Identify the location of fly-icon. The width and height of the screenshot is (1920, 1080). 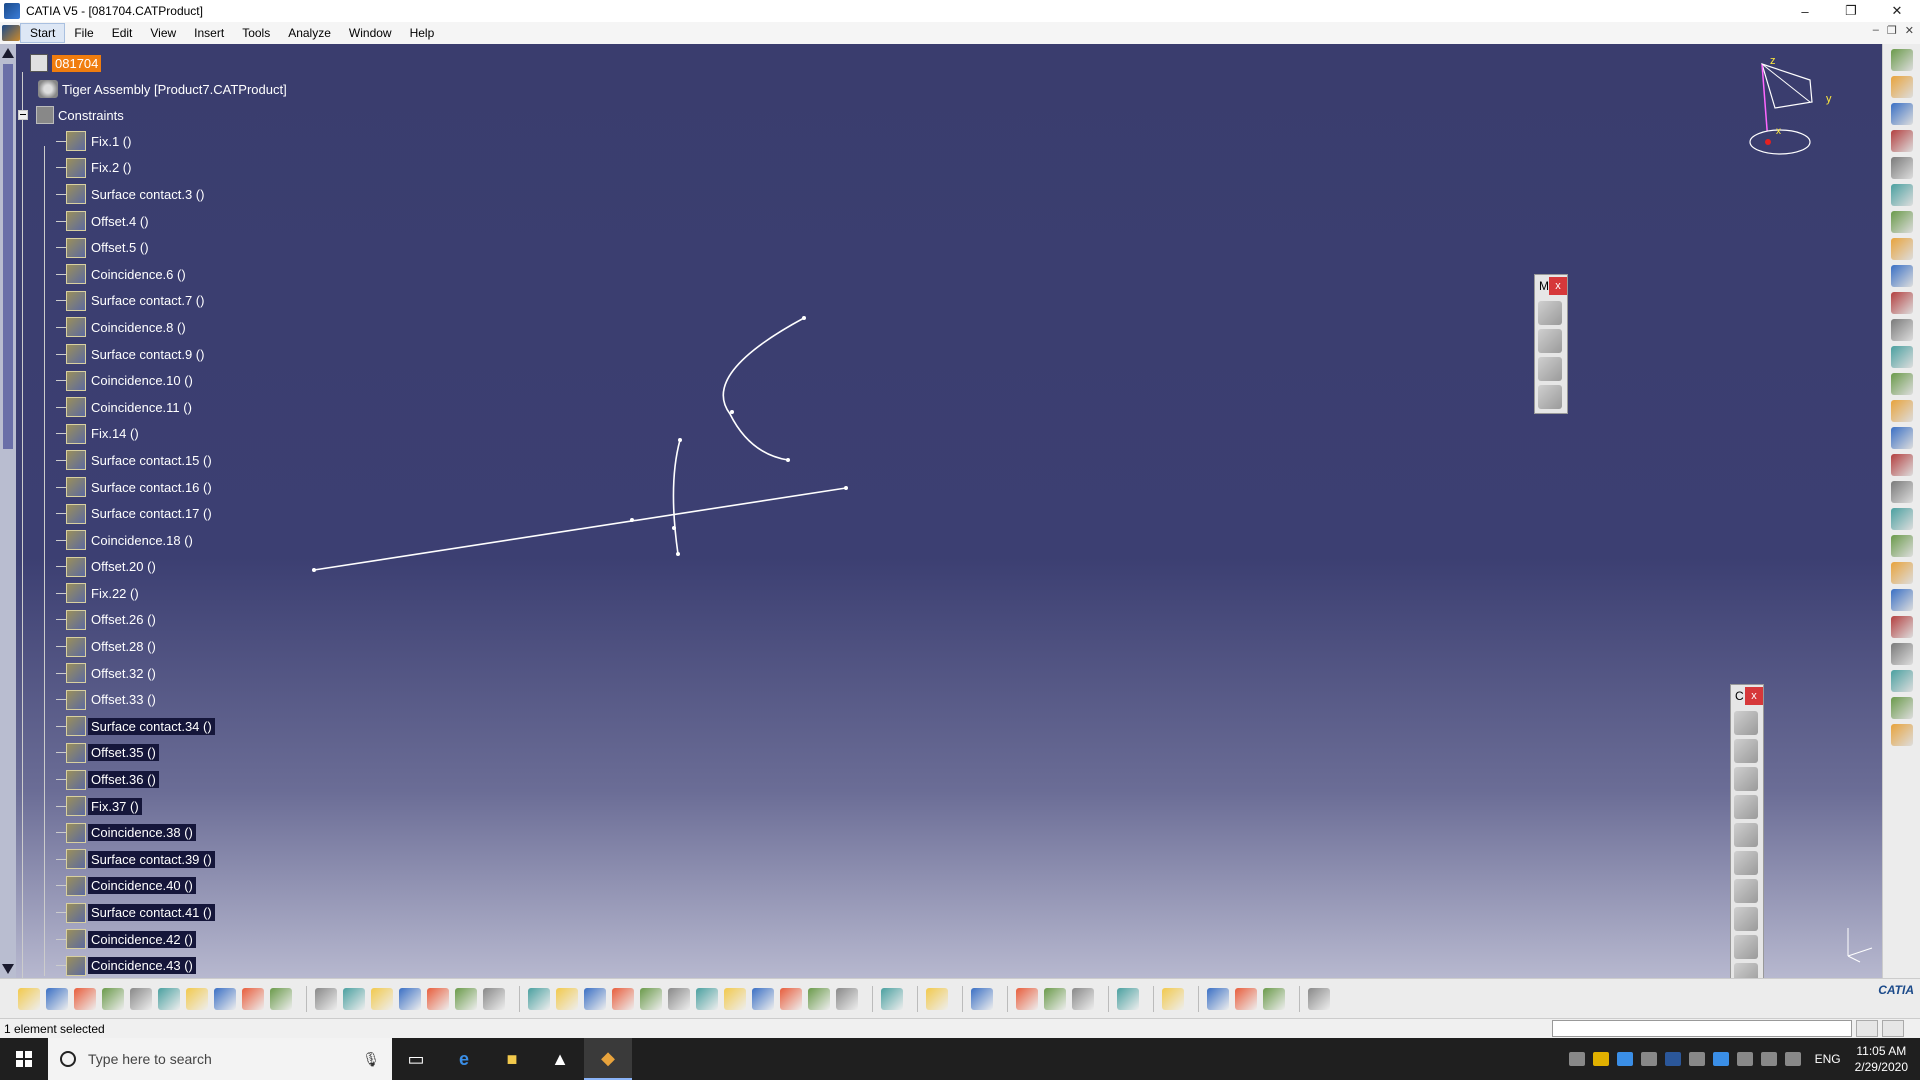
(539, 998).